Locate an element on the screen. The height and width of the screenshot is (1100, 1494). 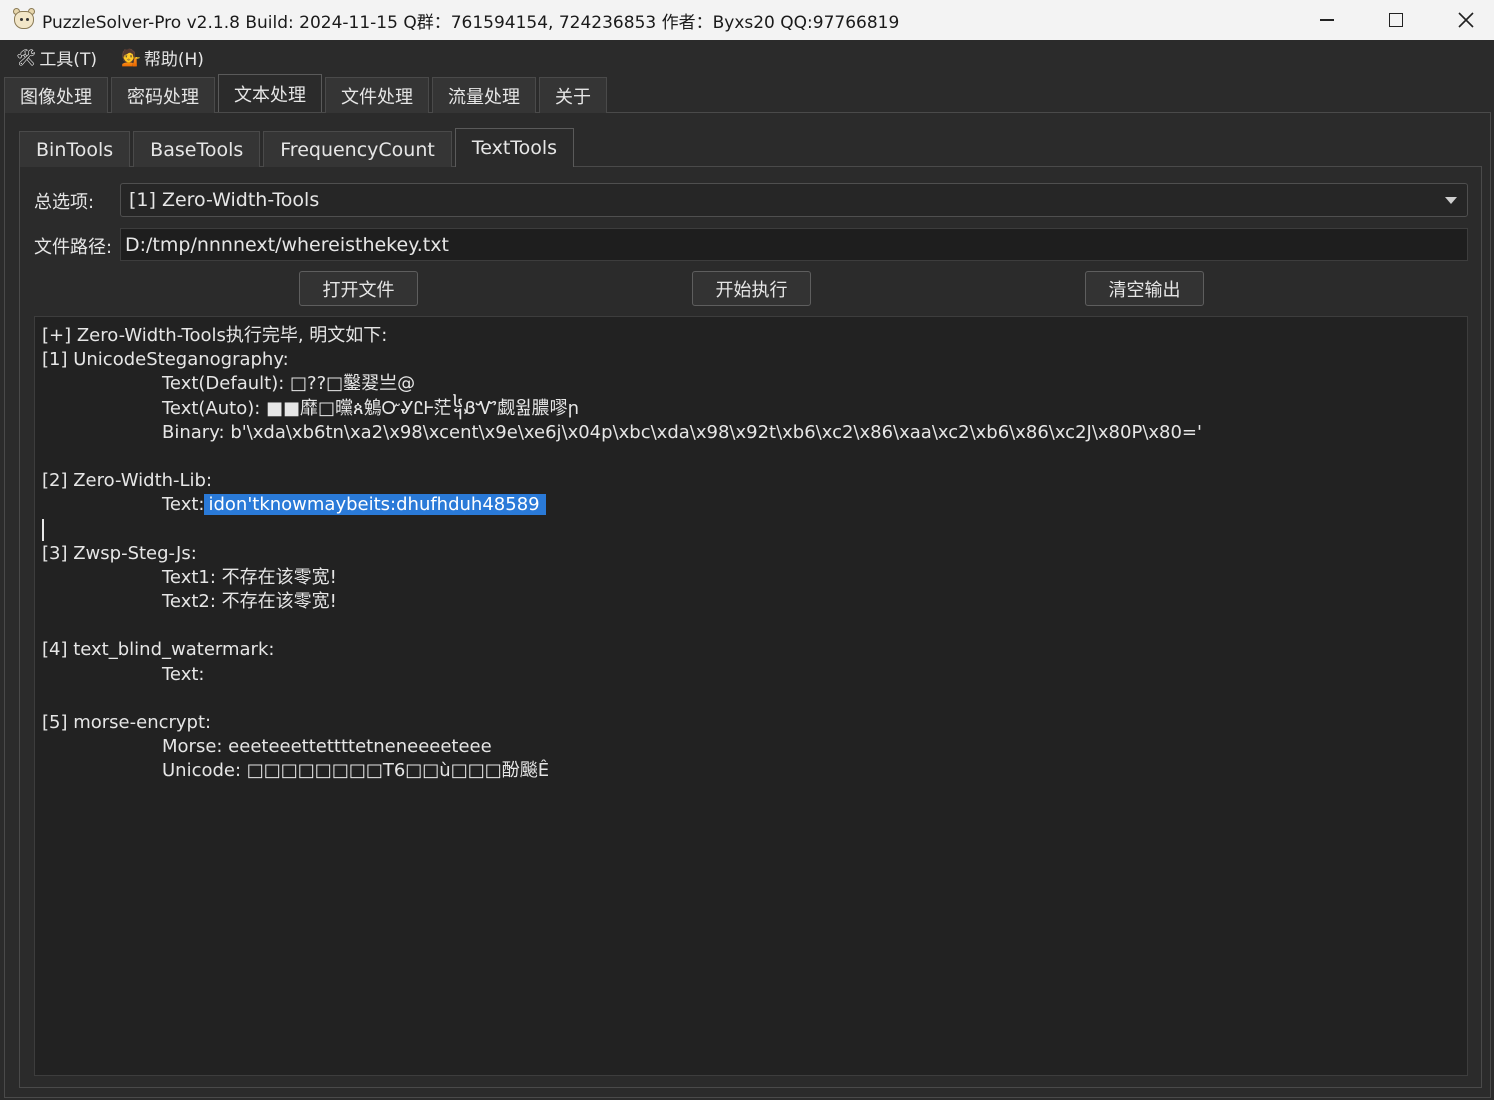
menu-help: 💁 帮助(H) is located at coordinates (162, 57).